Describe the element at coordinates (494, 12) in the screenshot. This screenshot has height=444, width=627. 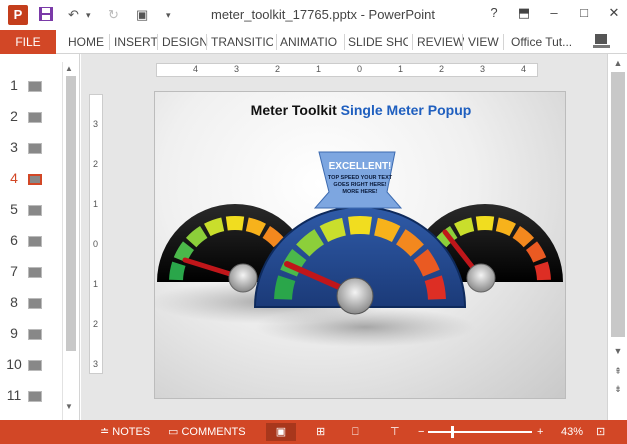
I see `help-button: ?` at that location.